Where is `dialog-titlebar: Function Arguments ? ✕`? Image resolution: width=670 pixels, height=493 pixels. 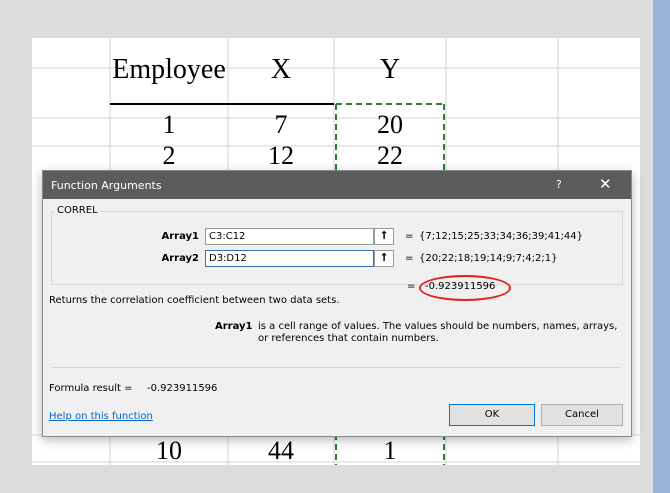 dialog-titlebar: Function Arguments ? ✕ is located at coordinates (337, 185).